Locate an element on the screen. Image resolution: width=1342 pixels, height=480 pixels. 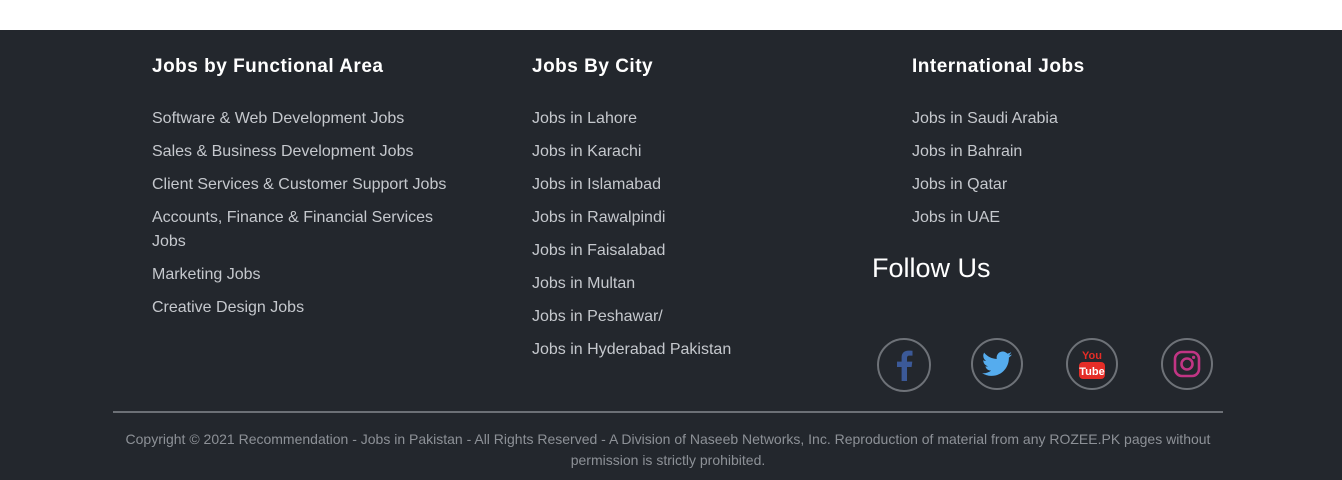
list-item: Jobs in Multan is located at coordinates (631, 284).